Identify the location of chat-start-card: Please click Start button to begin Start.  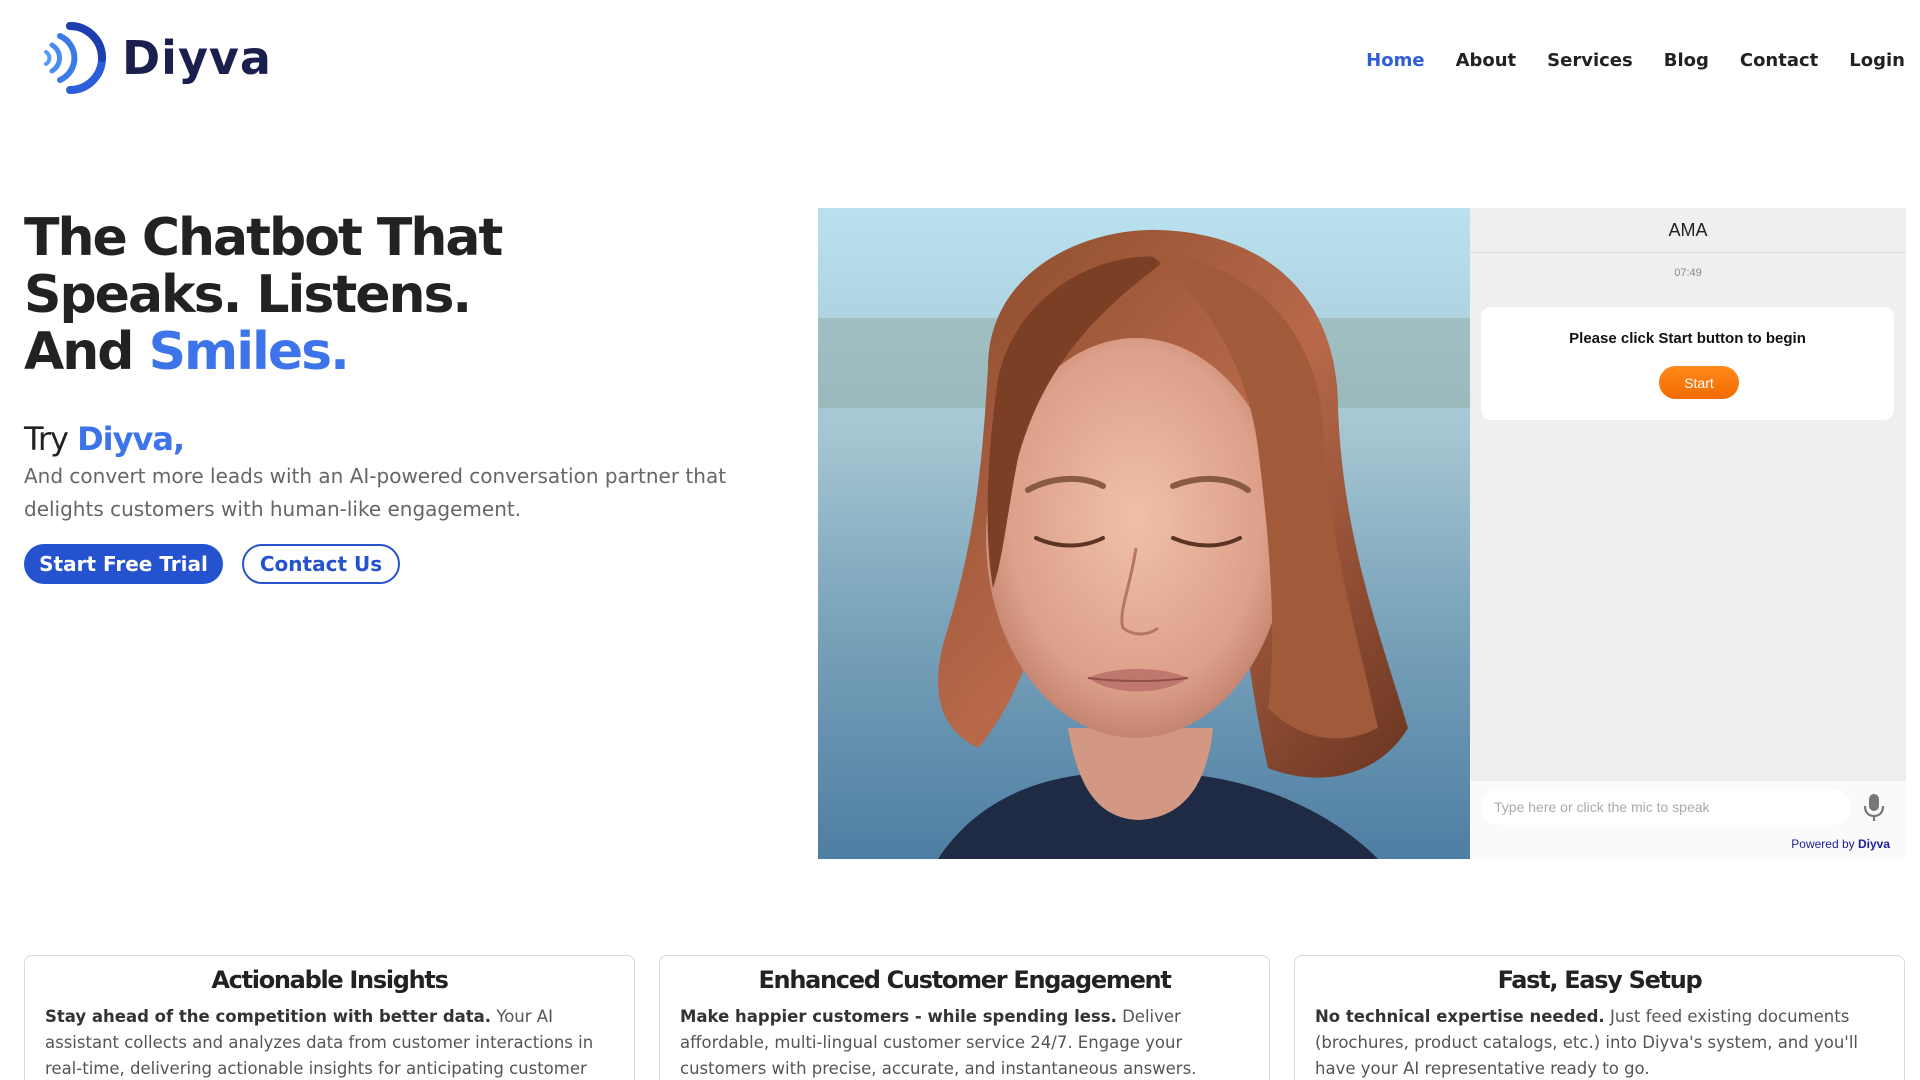
(1687, 363).